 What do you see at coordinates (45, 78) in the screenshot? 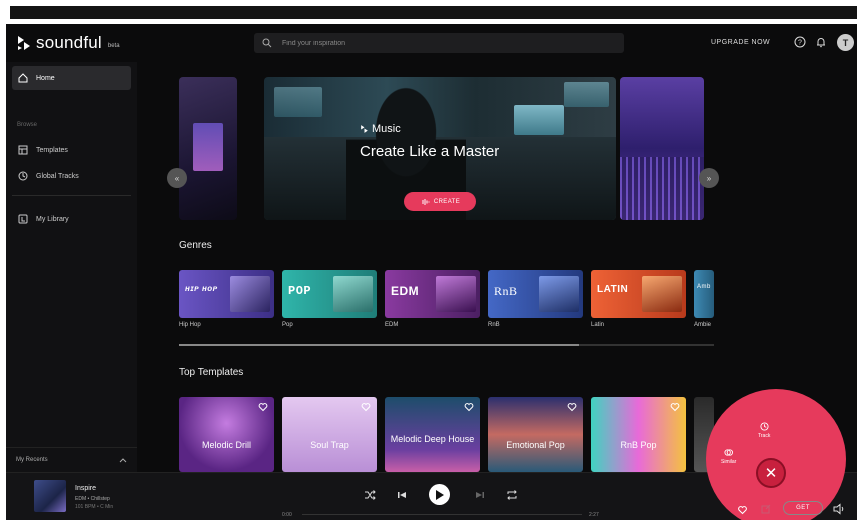
I see `sidebar-item-label: Home` at bounding box center [45, 78].